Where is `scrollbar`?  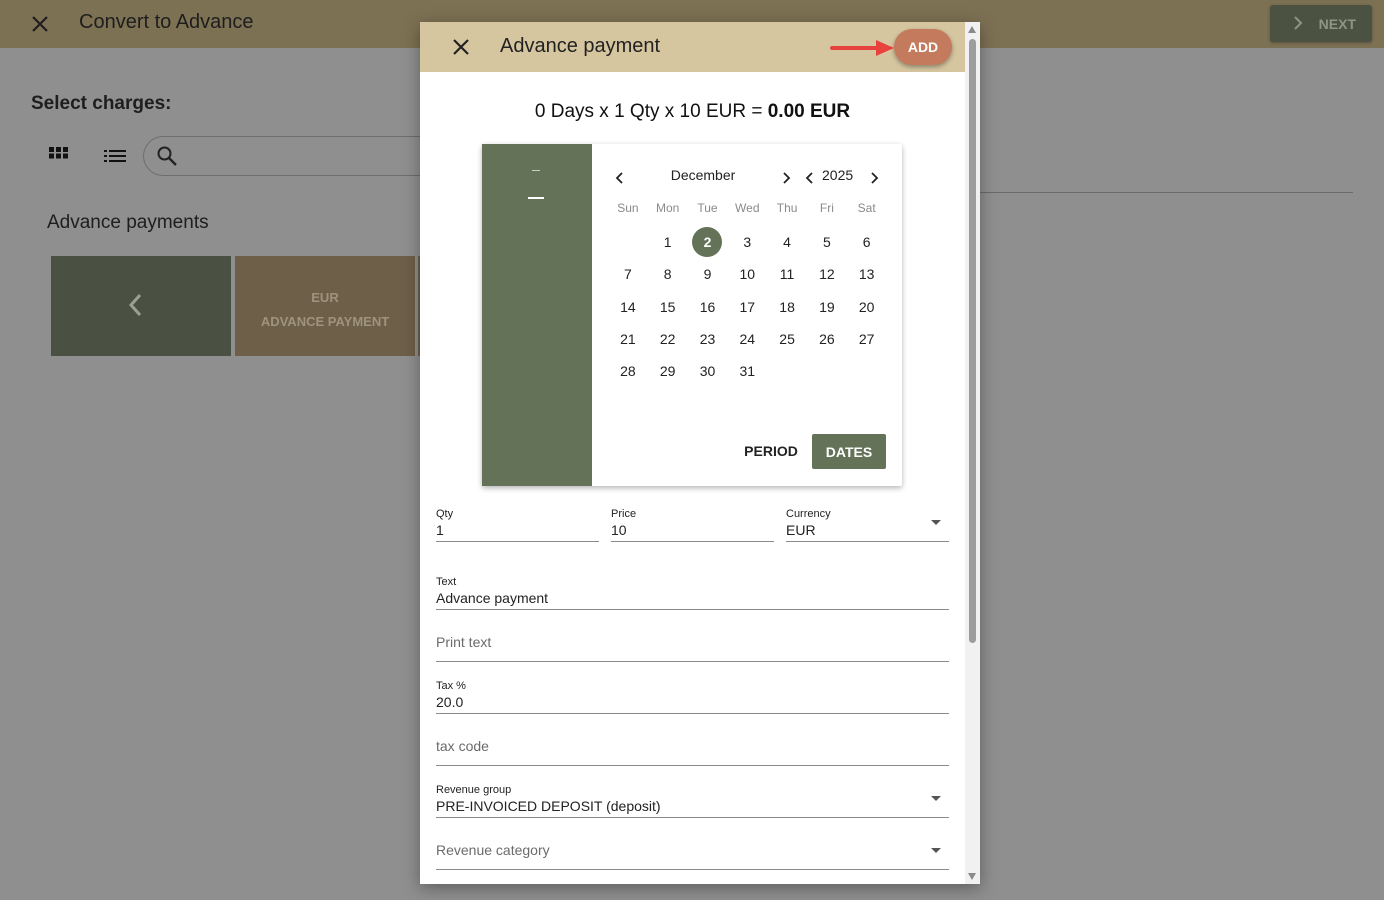
scrollbar is located at coordinates (972, 453).